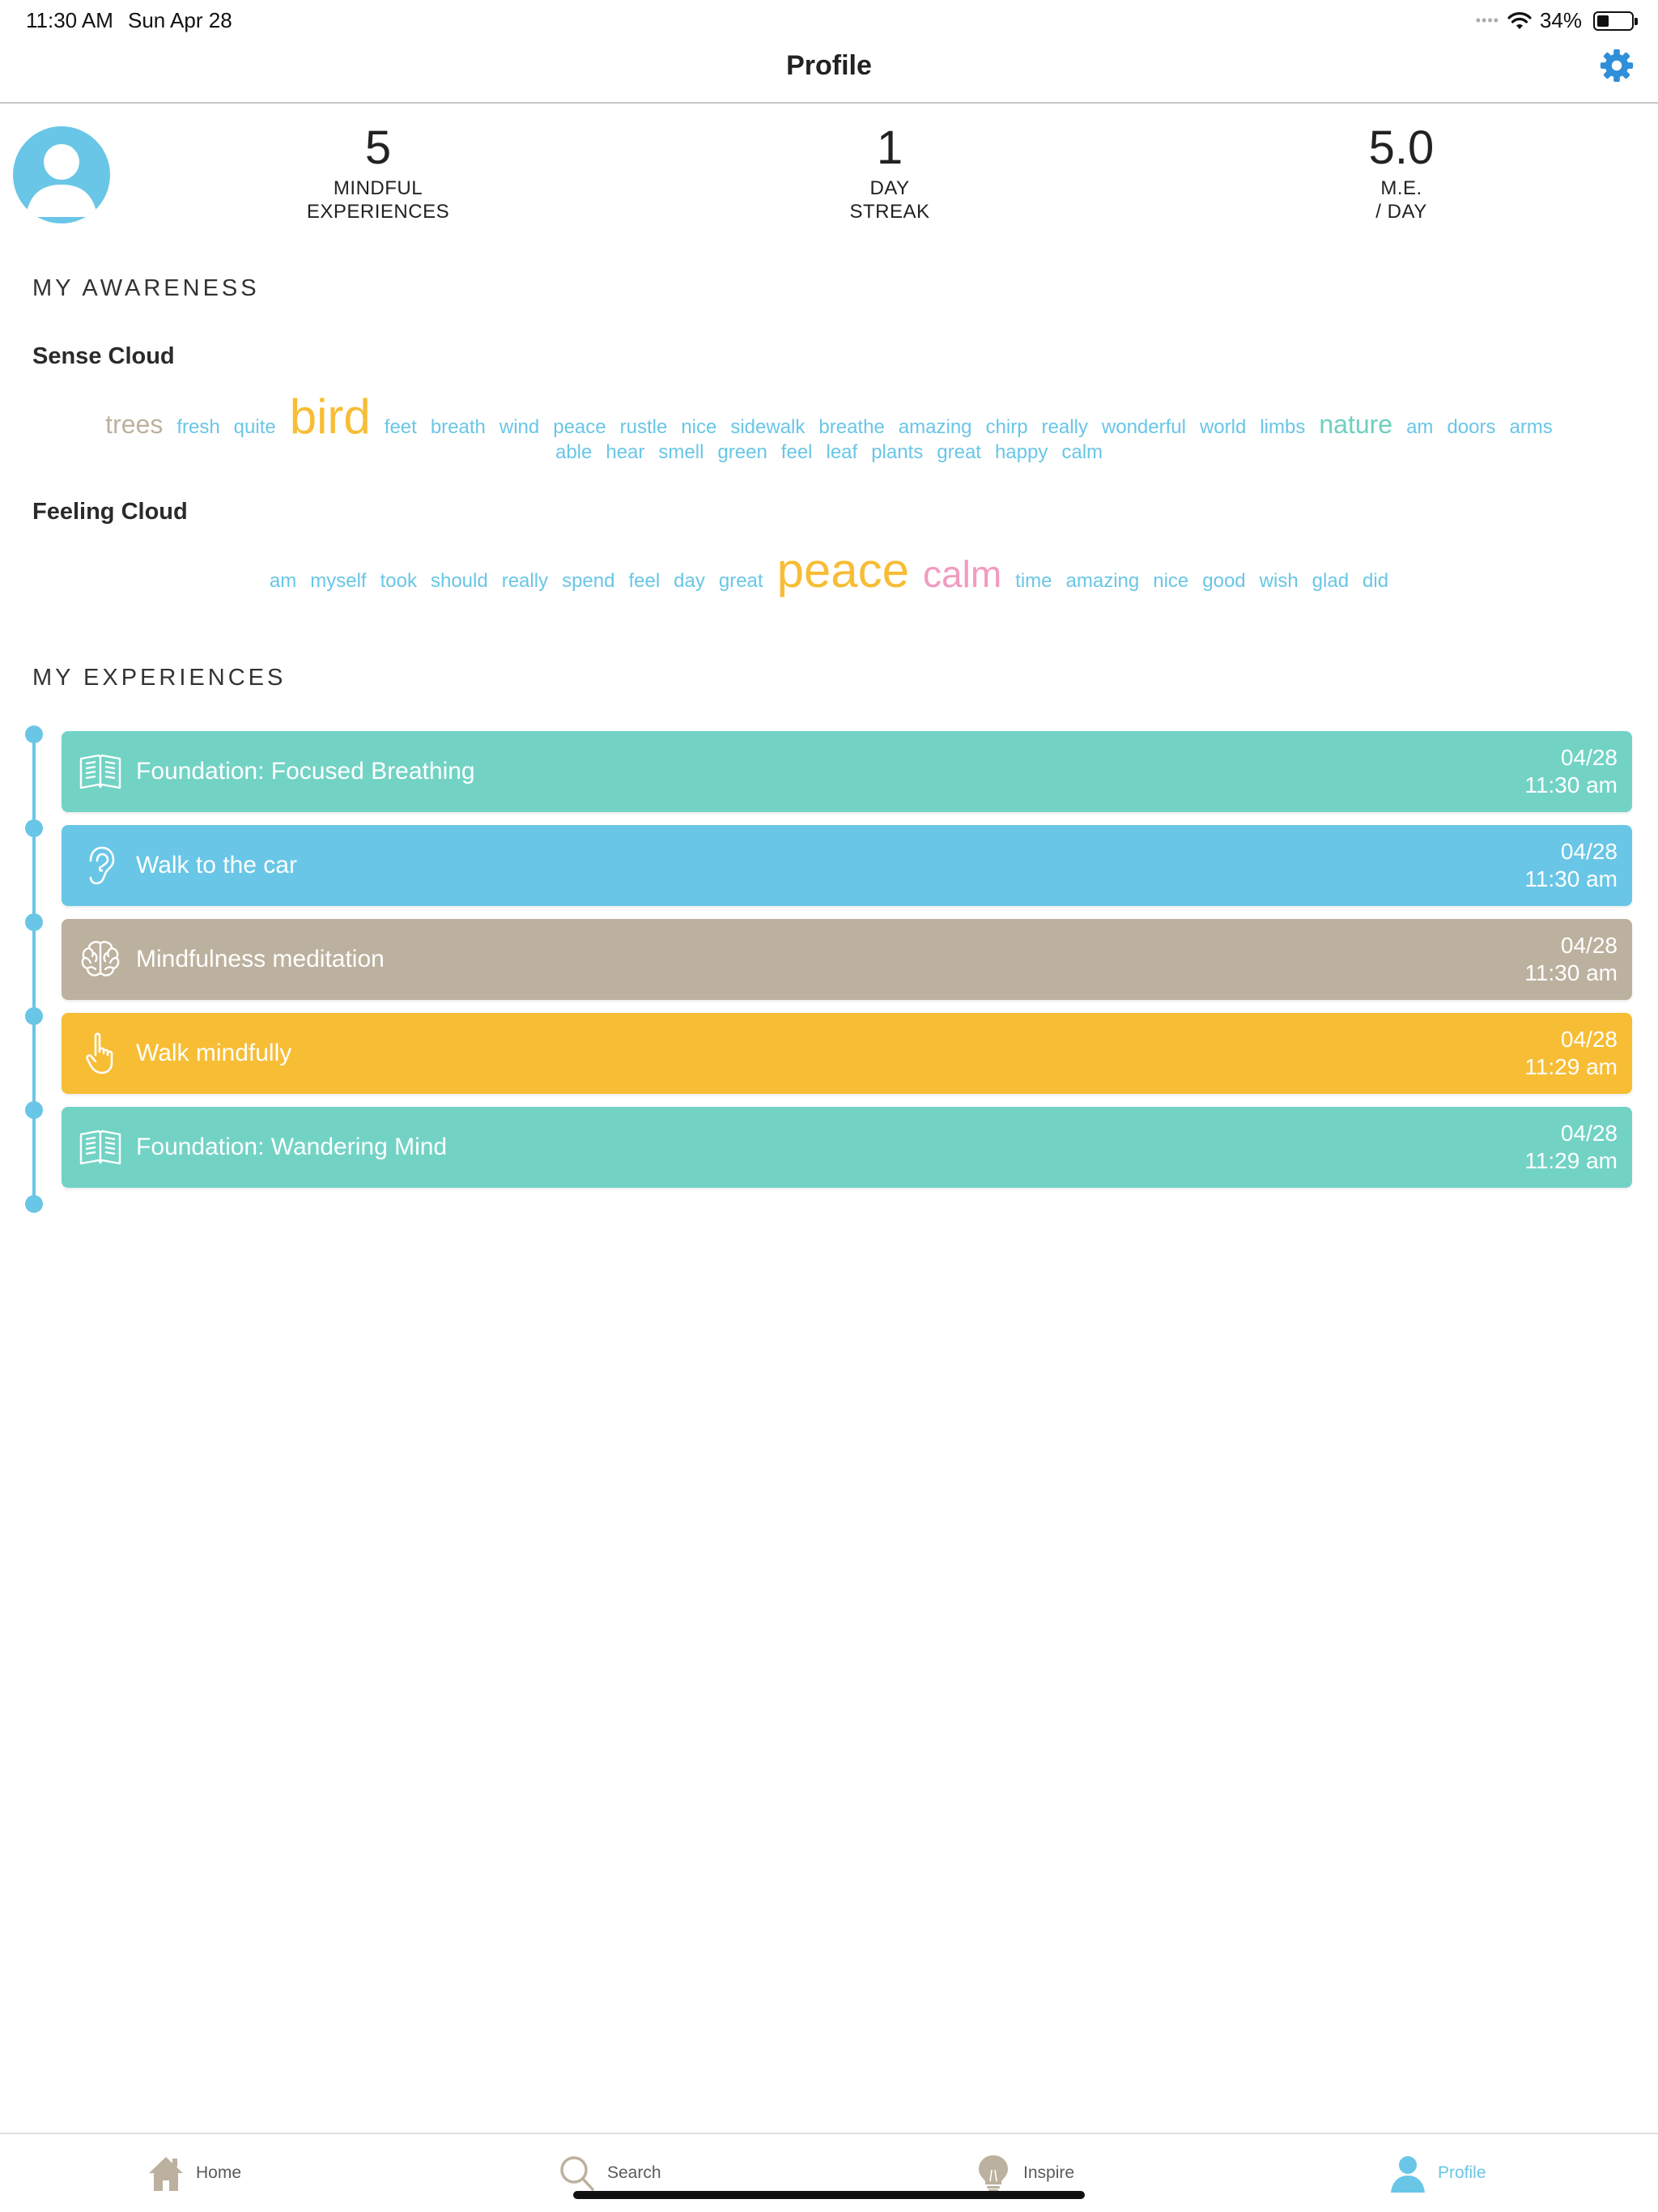 The image size is (1658, 2212). Describe the element at coordinates (681, 452) in the screenshot. I see `cloud-word: smell` at that location.